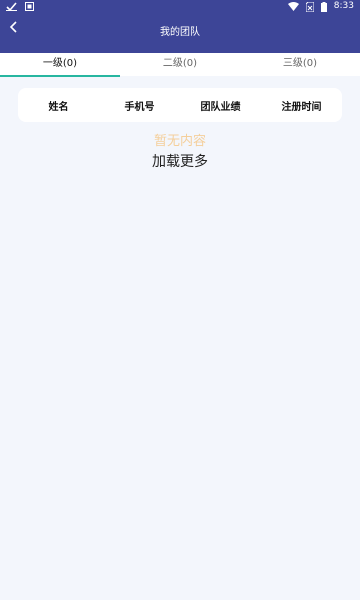 Image resolution: width=360 pixels, height=600 pixels. I want to click on tab-bar: 一级(0) 二级(0) 三级(0), so click(180, 65).